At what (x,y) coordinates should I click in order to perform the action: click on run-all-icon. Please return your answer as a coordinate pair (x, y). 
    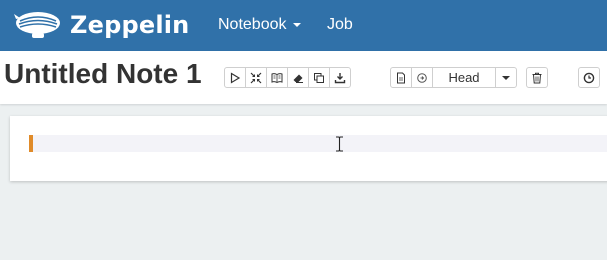
    Looking at the image, I should click on (235, 77).